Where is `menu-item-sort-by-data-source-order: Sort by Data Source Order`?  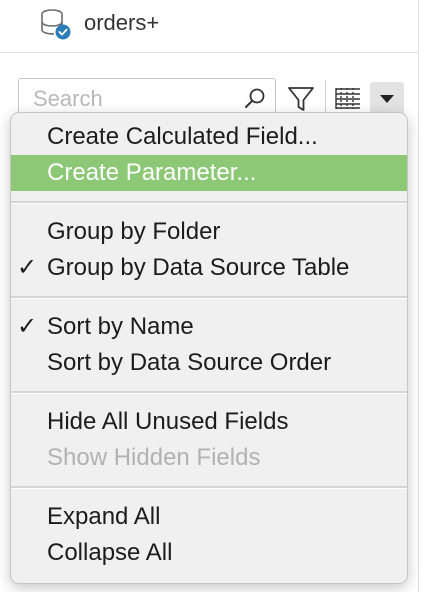 menu-item-sort-by-data-source-order: Sort by Data Source Order is located at coordinates (209, 363).